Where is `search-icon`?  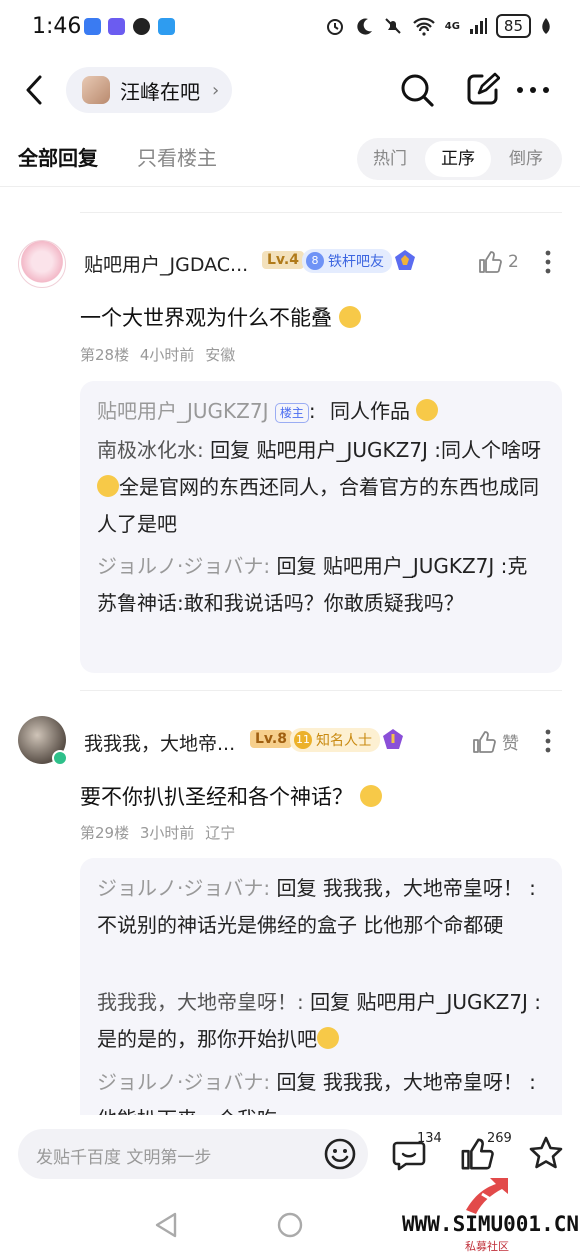
search-icon is located at coordinates (417, 90).